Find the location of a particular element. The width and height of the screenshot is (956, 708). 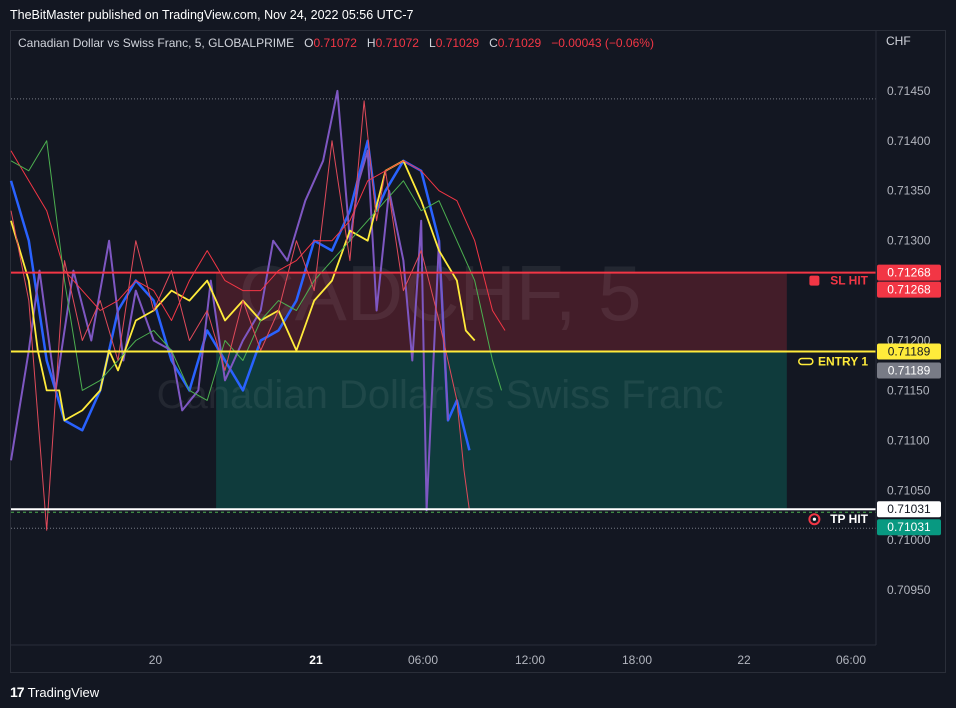

open-value: 0.71072 is located at coordinates (335, 43).